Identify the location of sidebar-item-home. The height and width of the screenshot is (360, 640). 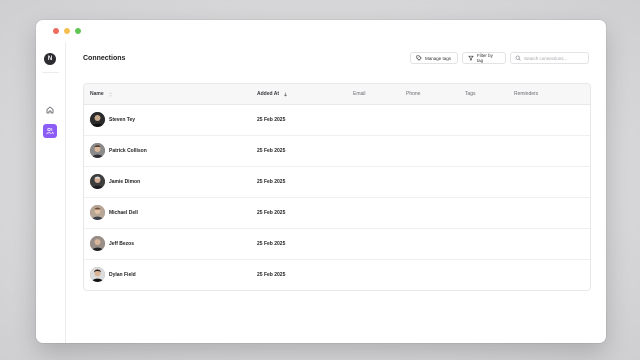
(50, 110).